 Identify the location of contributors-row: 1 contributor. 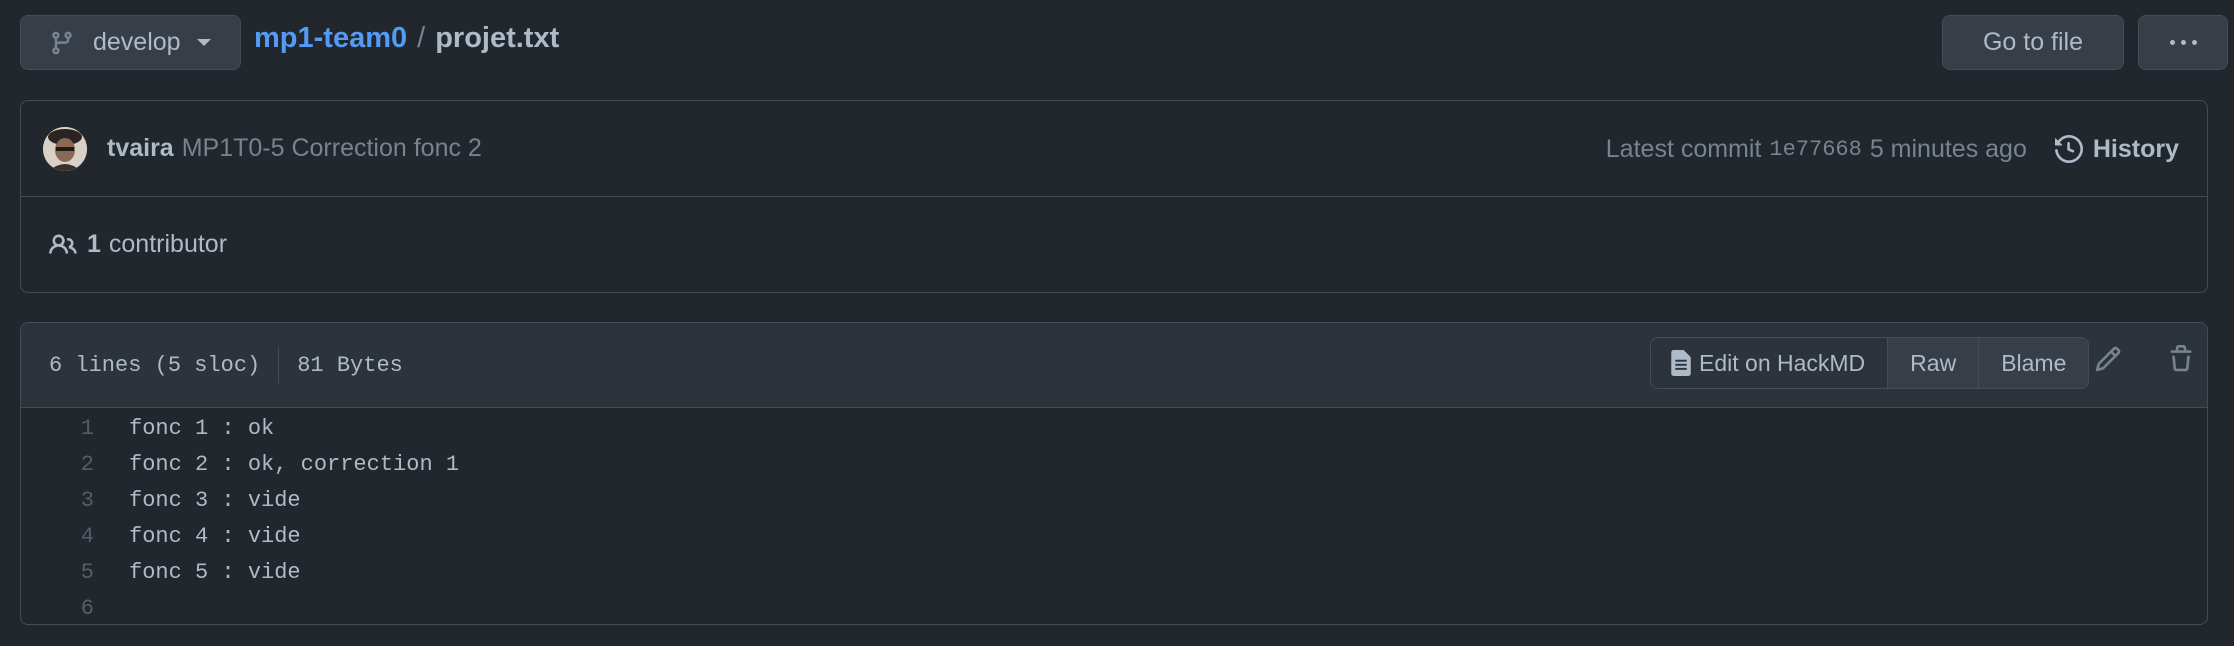
(1114, 244).